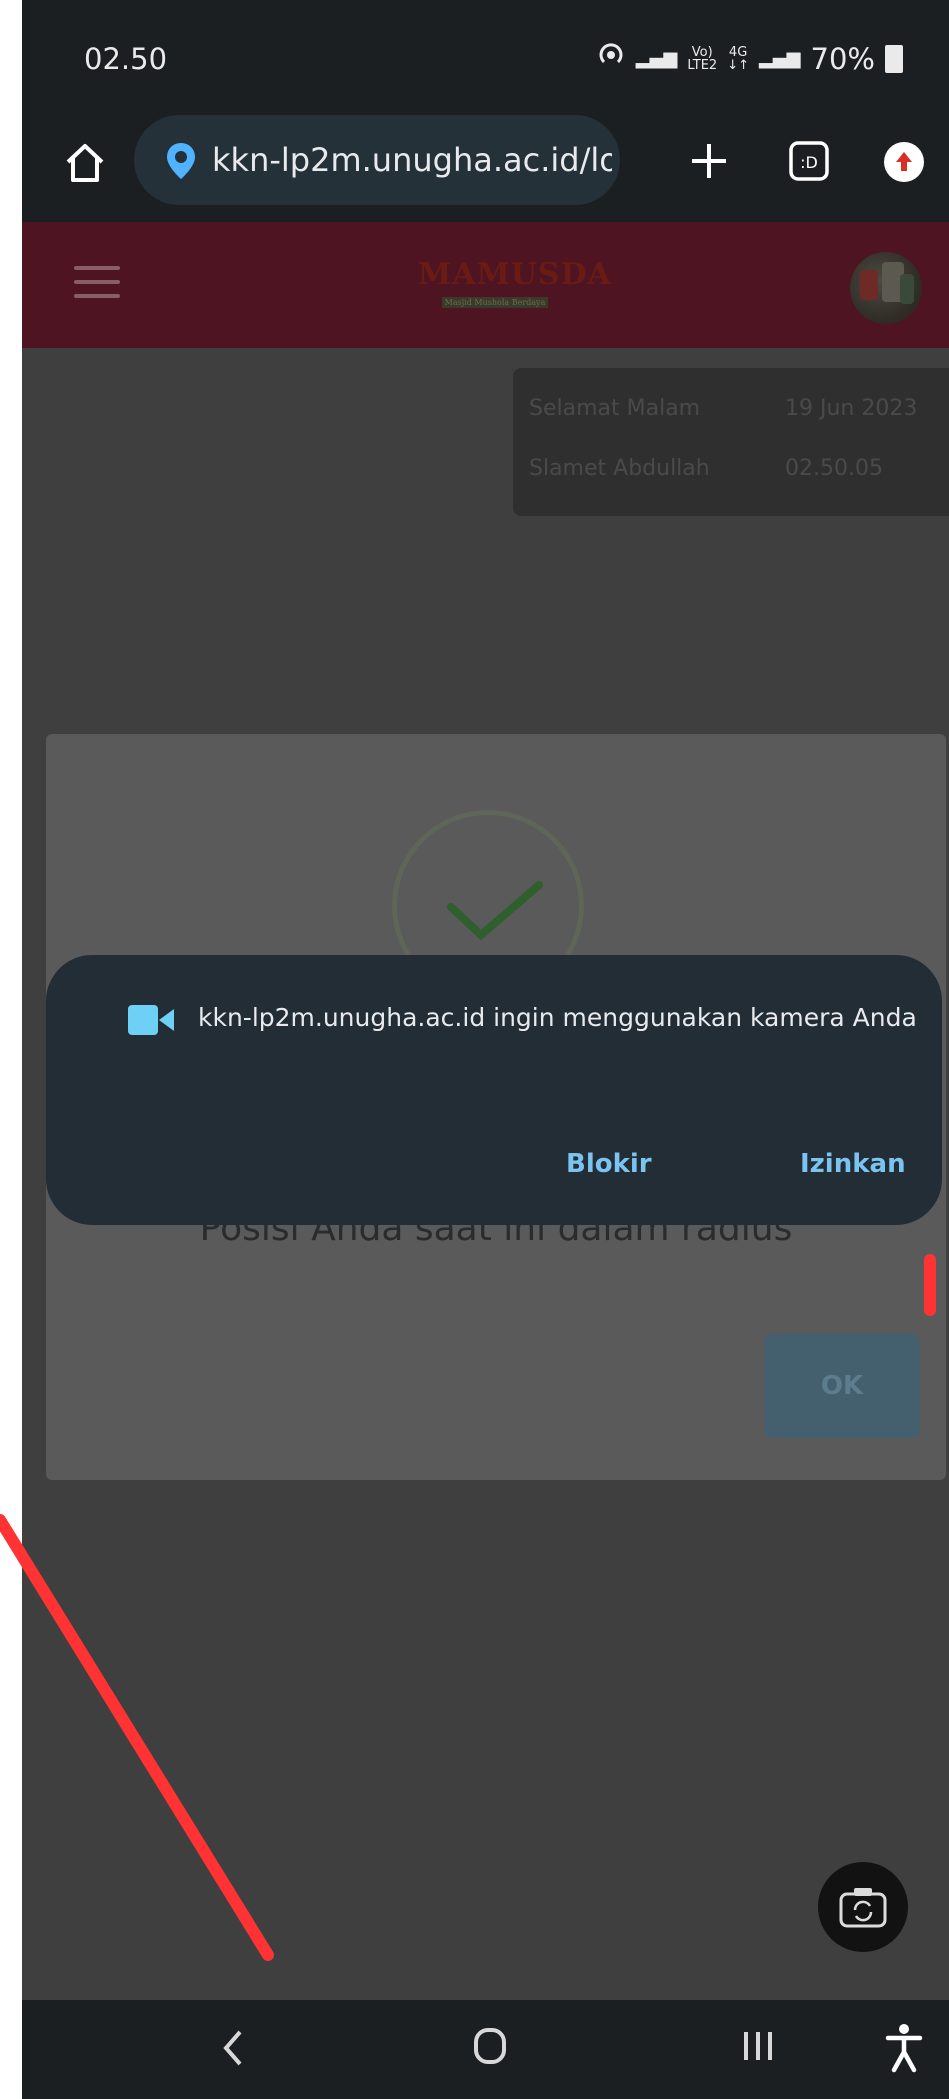 The height and width of the screenshot is (2099, 949). What do you see at coordinates (619, 468) in the screenshot?
I see `greeting-name: Slamet Abdullah` at bounding box center [619, 468].